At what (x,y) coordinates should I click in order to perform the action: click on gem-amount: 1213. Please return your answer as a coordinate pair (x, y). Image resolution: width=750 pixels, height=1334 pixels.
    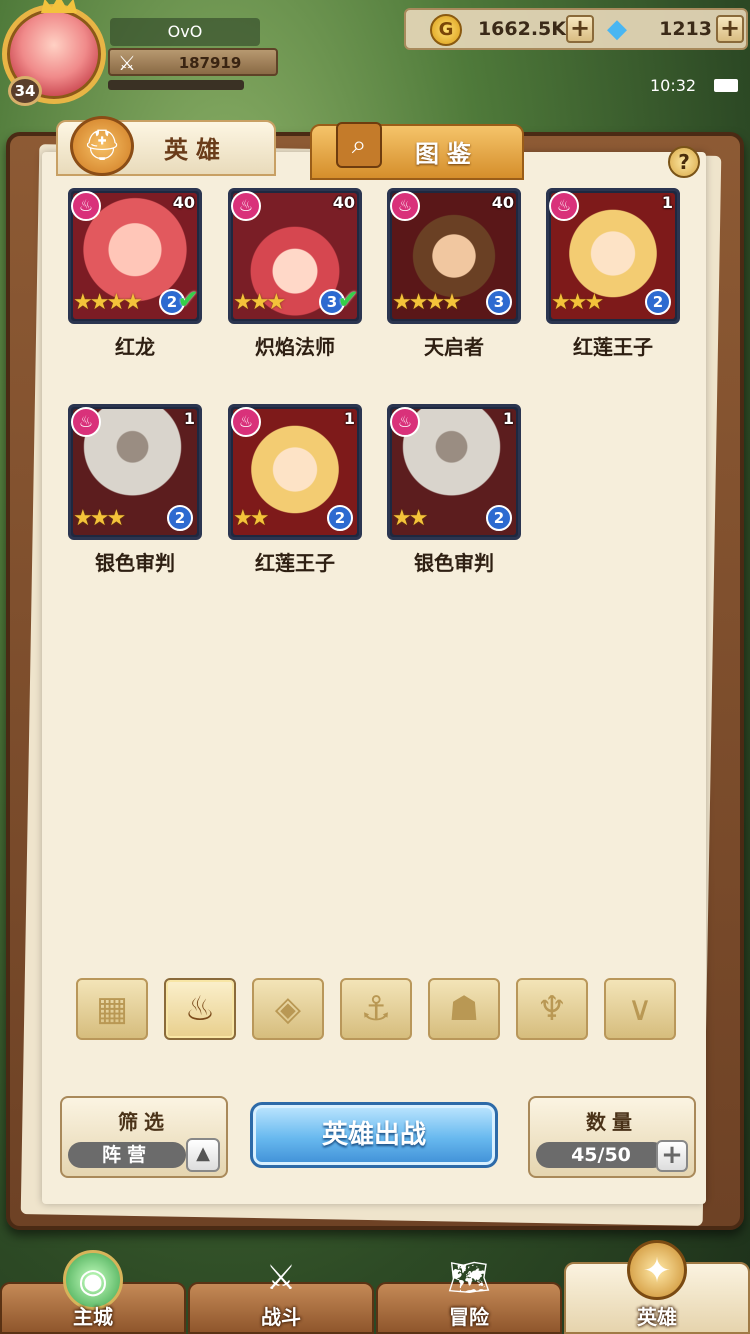
    Looking at the image, I should click on (685, 29).